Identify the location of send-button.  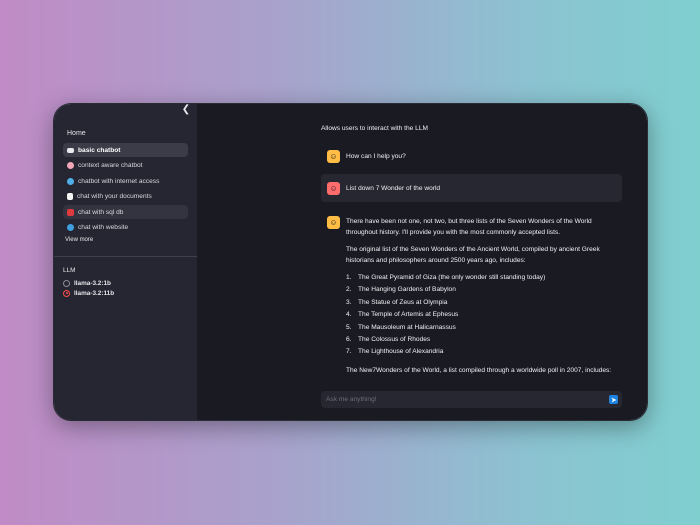
(613, 399).